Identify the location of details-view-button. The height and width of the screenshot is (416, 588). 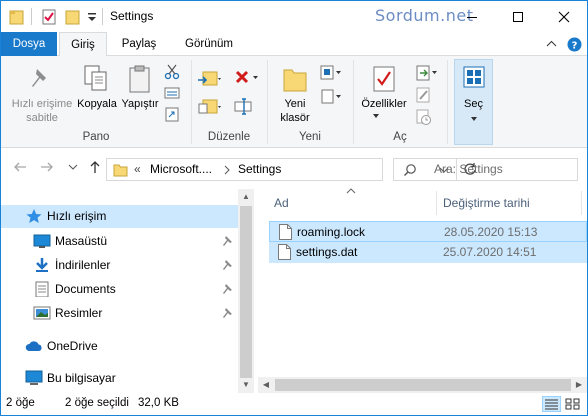
(551, 404).